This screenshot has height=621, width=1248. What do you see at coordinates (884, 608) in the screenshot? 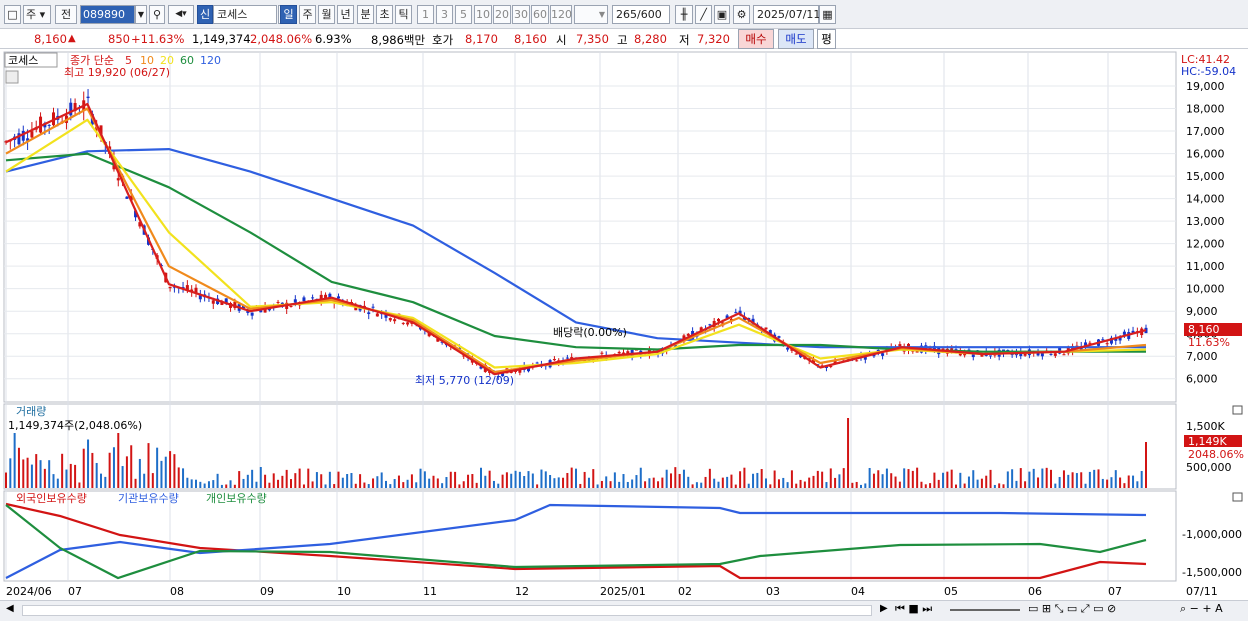
I see `scroll-right-icon: ▶` at bounding box center [884, 608].